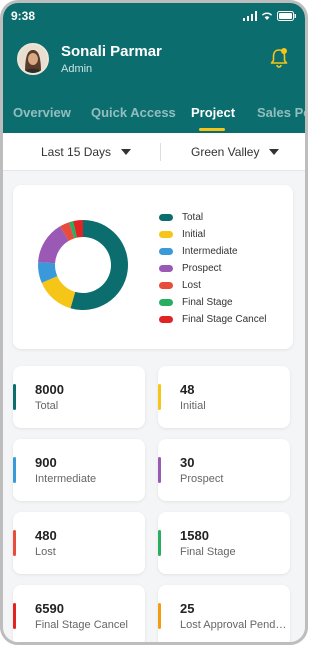  I want to click on legend-item: Prospect, so click(213, 268).